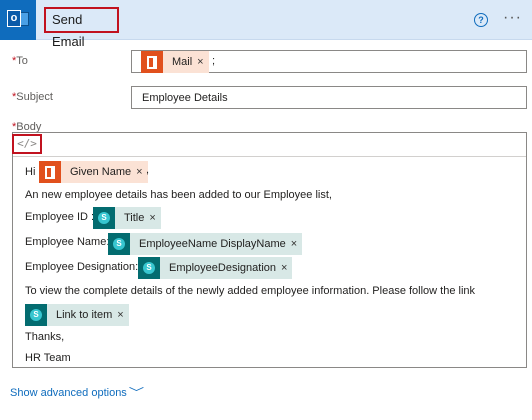 The width and height of the screenshot is (532, 420). Describe the element at coordinates (329, 97) in the screenshot. I see `subject-field: Employee Details` at that location.